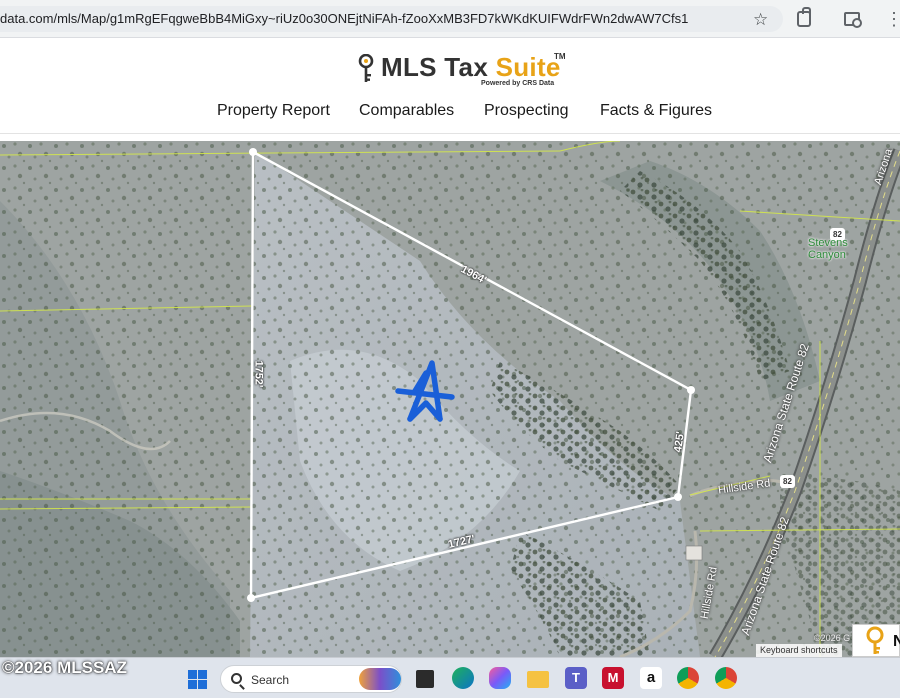 This screenshot has width=900, height=698. What do you see at coordinates (853, 20) in the screenshot?
I see `lens-icon` at bounding box center [853, 20].